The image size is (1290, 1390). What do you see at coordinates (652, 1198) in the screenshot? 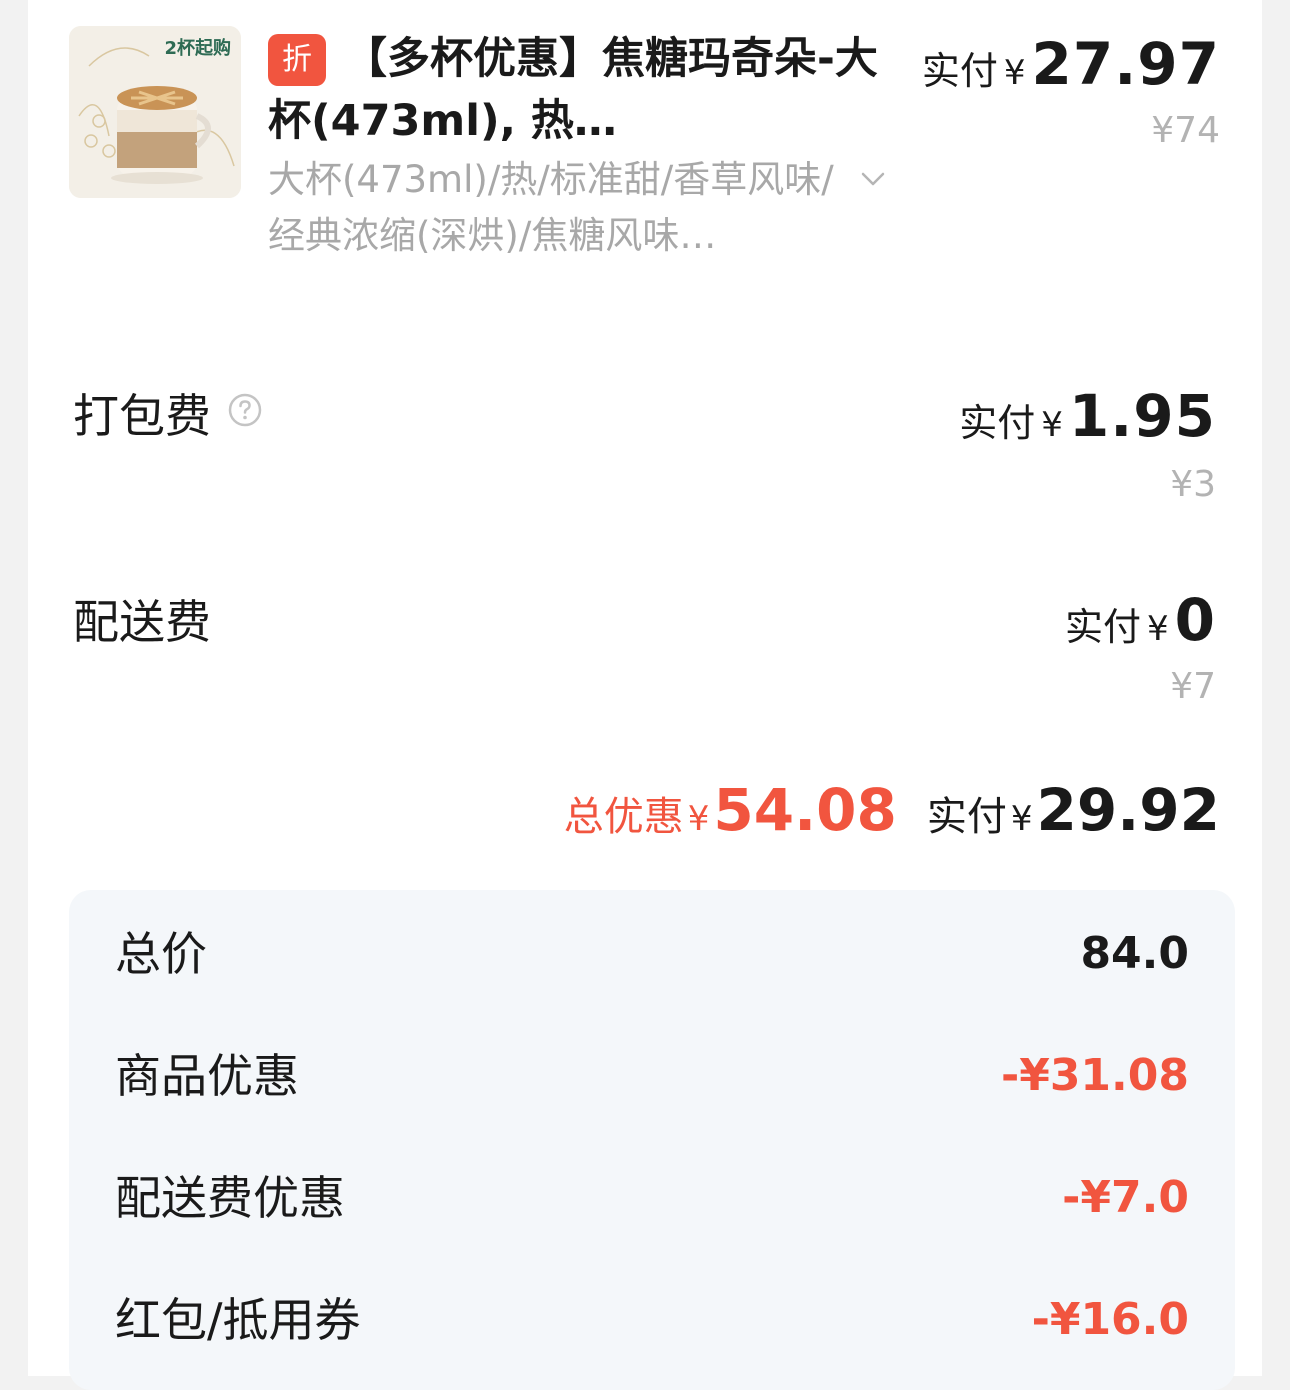
I see `breakdown-row: 配送费优惠 -¥7.0` at bounding box center [652, 1198].